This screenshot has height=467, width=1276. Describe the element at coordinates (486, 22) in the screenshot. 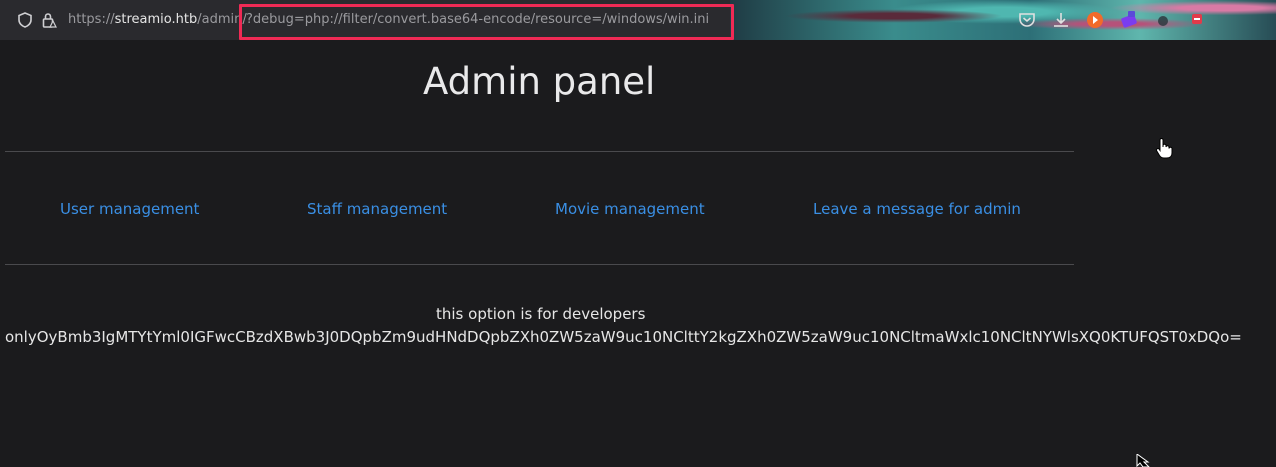

I see `url-highlight-box` at that location.